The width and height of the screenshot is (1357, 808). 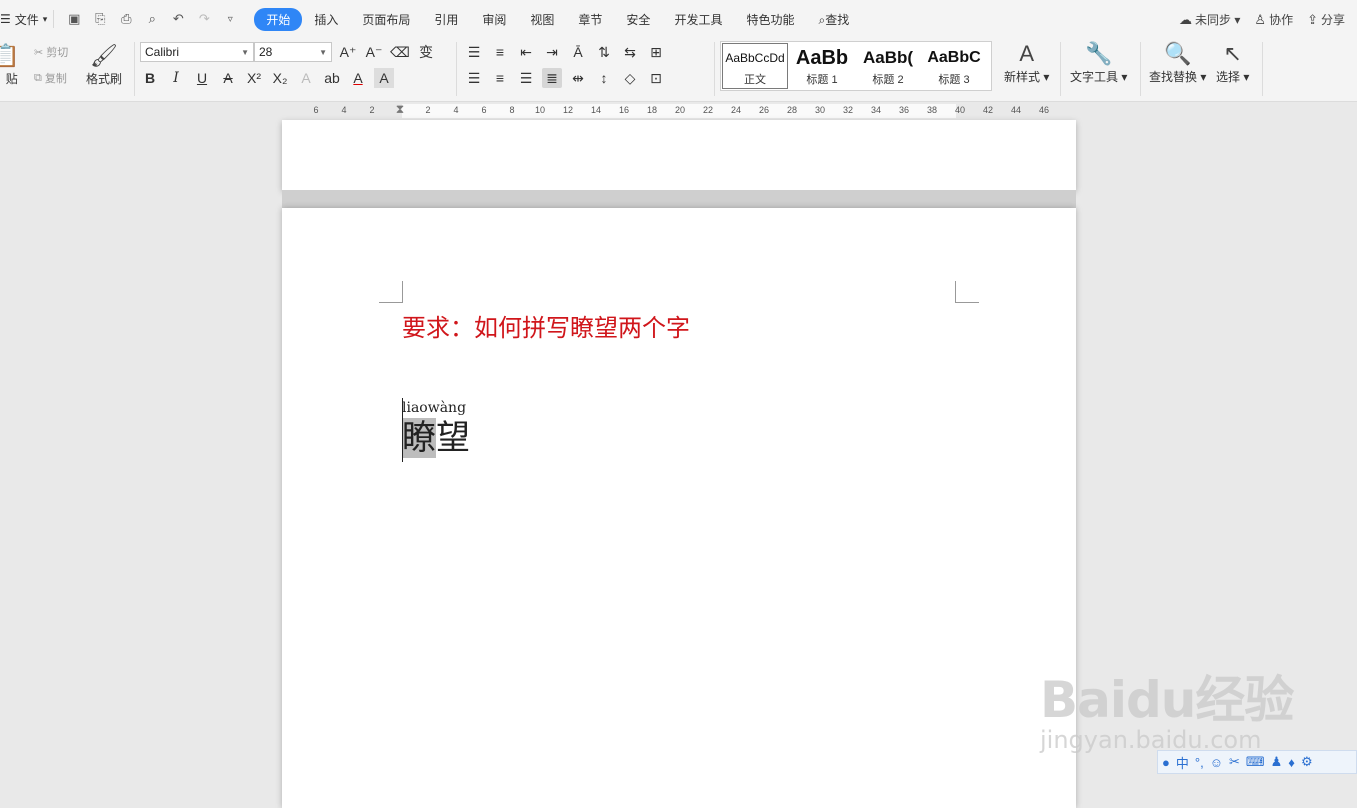 I want to click on cloud-icon: ☁, so click(x=1186, y=19).